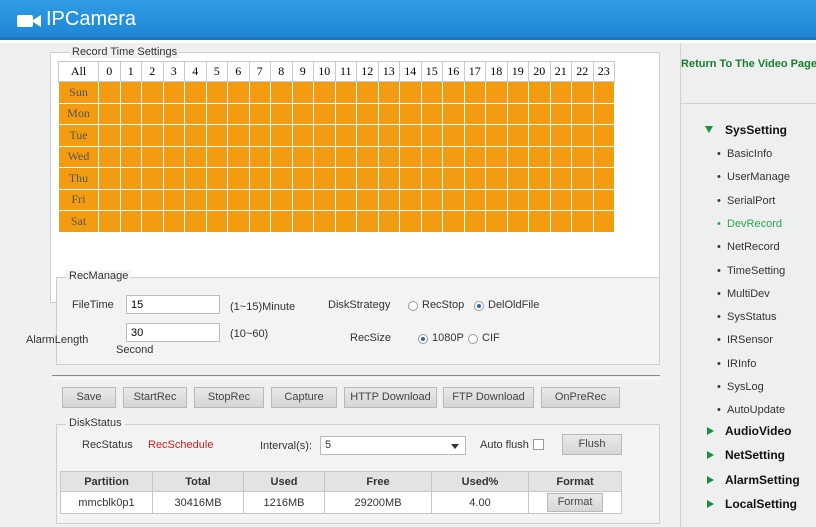 This screenshot has height=527, width=816. What do you see at coordinates (324, 71) in the screenshot?
I see `hour-header: 10` at bounding box center [324, 71].